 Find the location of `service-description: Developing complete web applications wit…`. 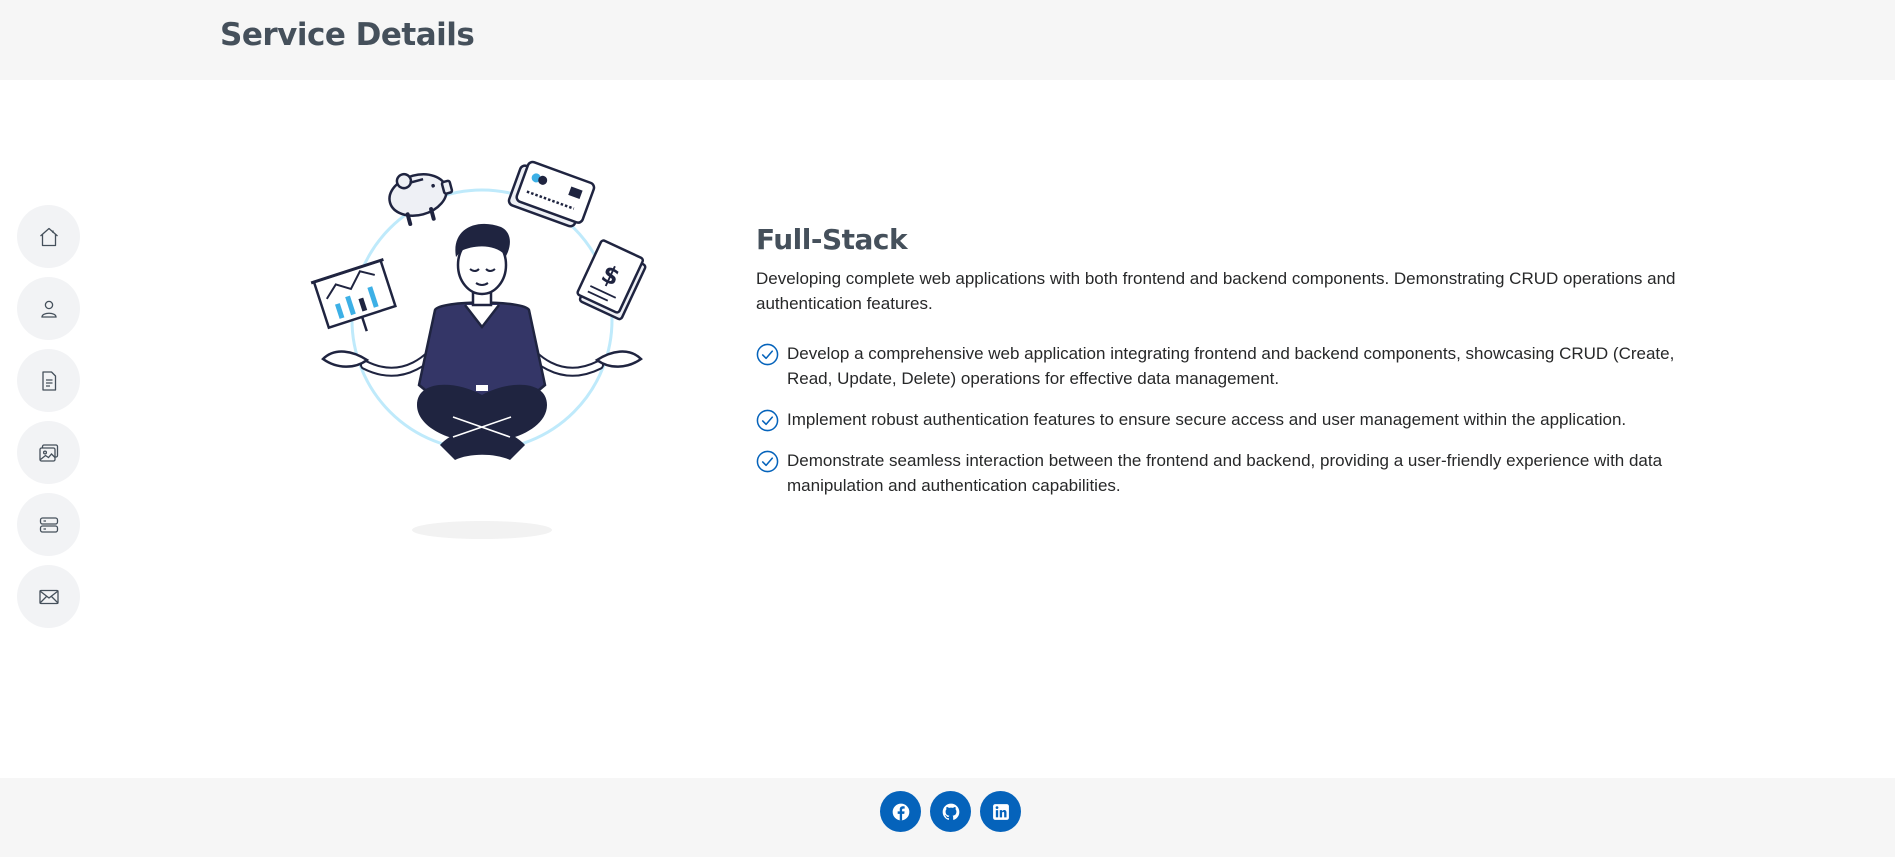

service-description: Developing complete web applications wit… is located at coordinates (1216, 291).